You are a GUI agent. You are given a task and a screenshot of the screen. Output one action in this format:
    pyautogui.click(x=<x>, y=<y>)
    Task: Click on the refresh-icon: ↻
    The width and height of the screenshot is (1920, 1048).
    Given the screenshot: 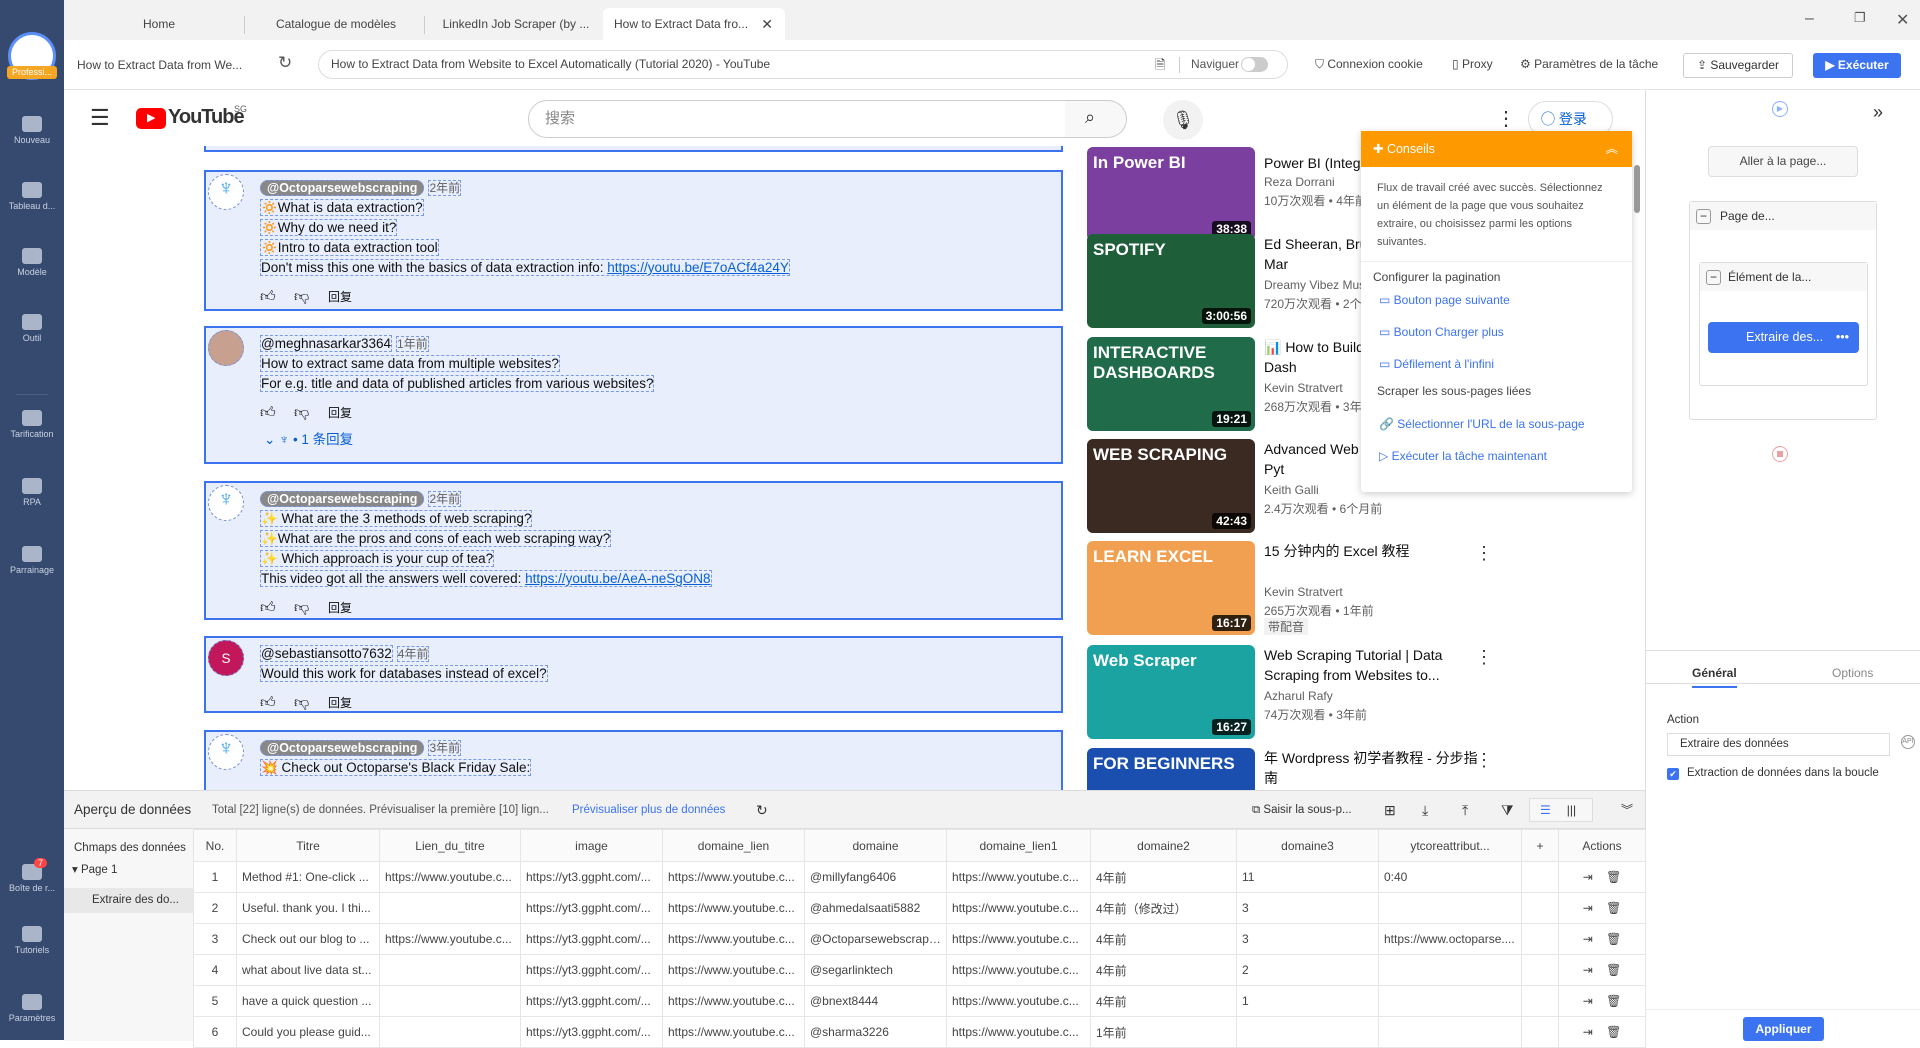 What is the action you would take?
    pyautogui.click(x=762, y=810)
    